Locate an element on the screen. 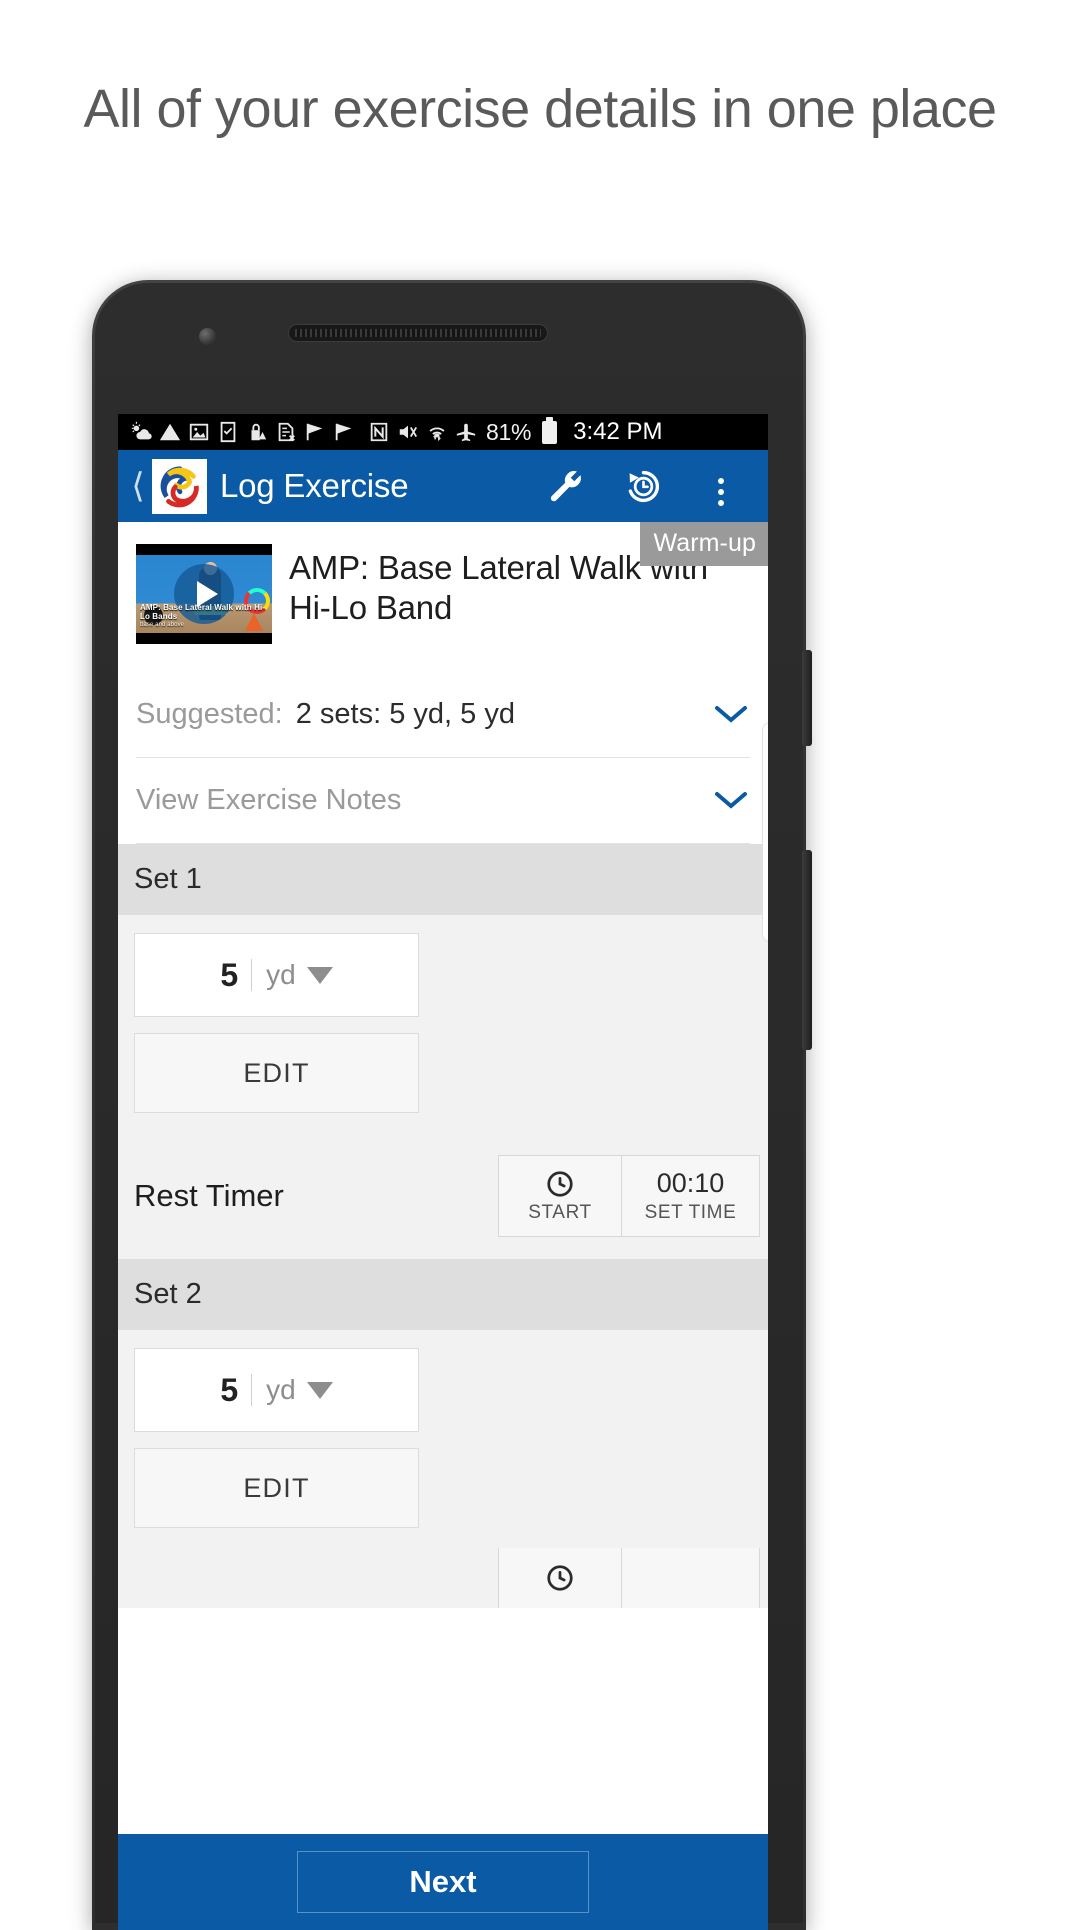 This screenshot has width=1080, height=1930. app-bar-actions is located at coordinates (643, 486).